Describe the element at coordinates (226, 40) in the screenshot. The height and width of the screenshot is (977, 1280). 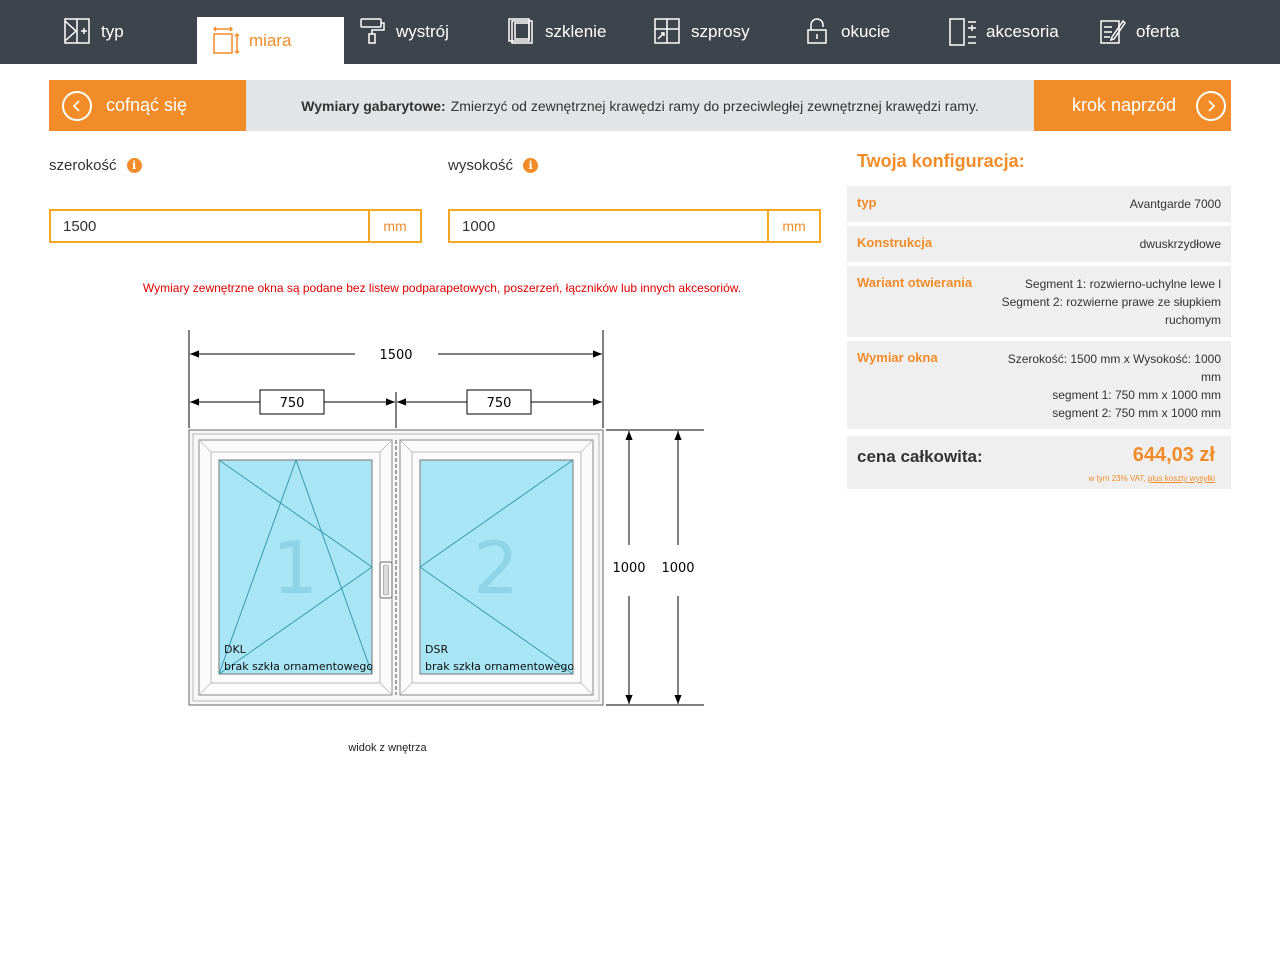
I see `measure-icon` at that location.